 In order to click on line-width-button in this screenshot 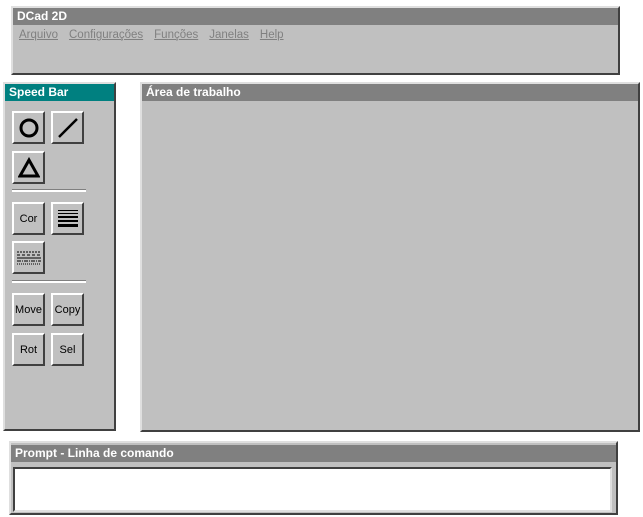, I will do `click(67, 218)`.